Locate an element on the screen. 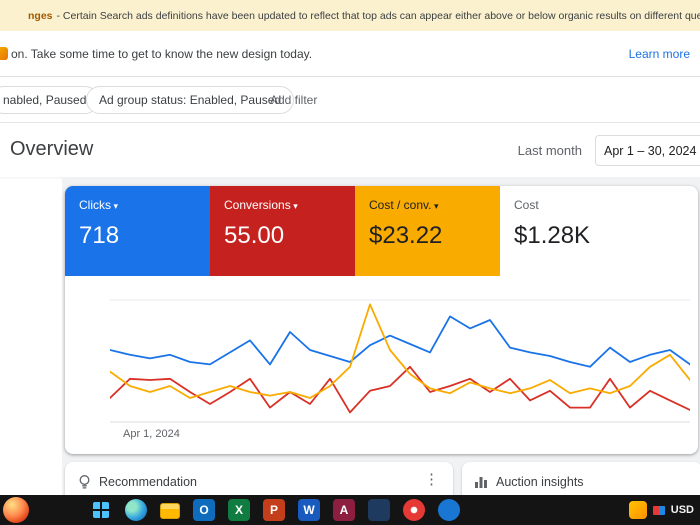 Image resolution: width=700 pixels, height=525 pixels. chart-line-conversions is located at coordinates (400, 389).